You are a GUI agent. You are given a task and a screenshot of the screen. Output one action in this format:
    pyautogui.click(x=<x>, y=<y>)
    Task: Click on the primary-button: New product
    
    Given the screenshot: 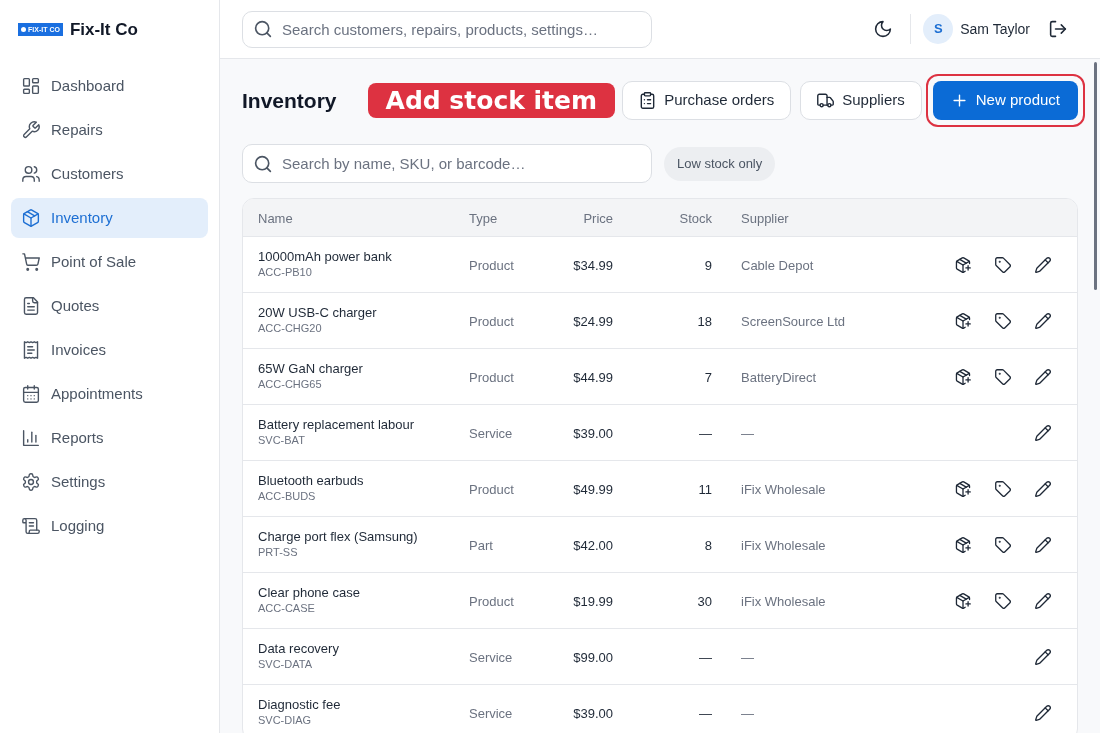 What is the action you would take?
    pyautogui.click(x=1005, y=100)
    